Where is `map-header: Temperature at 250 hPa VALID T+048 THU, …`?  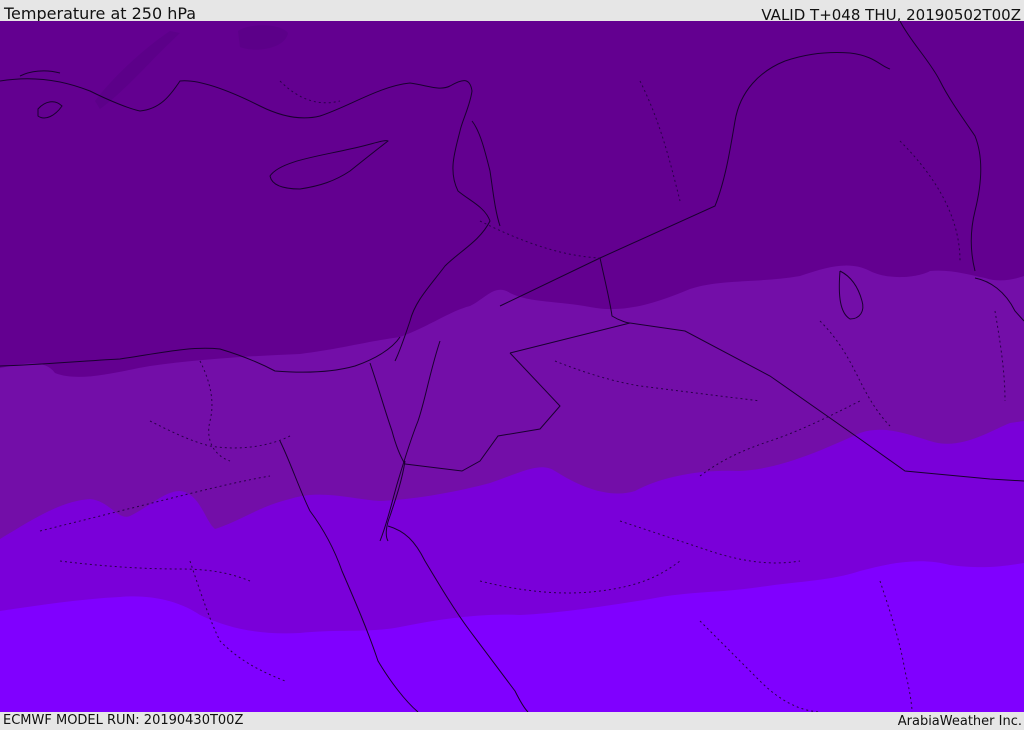 map-header: Temperature at 250 hPa VALID T+048 THU, … is located at coordinates (512, 12).